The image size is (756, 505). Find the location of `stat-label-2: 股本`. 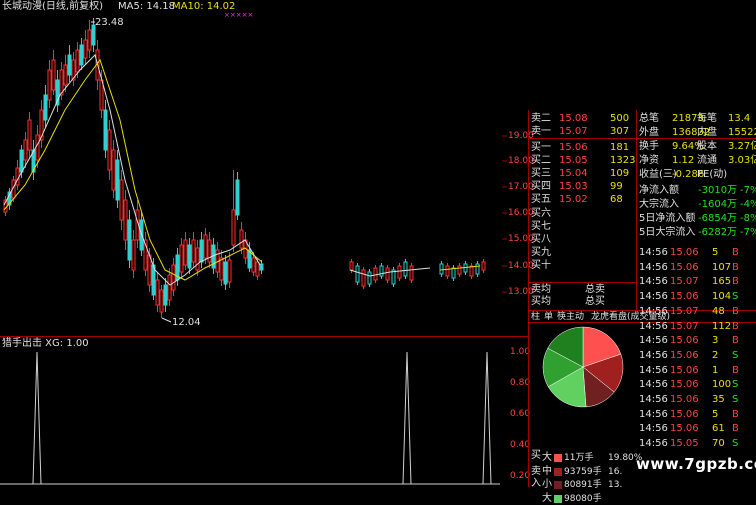

stat-label-2: 股本 is located at coordinates (707, 146).